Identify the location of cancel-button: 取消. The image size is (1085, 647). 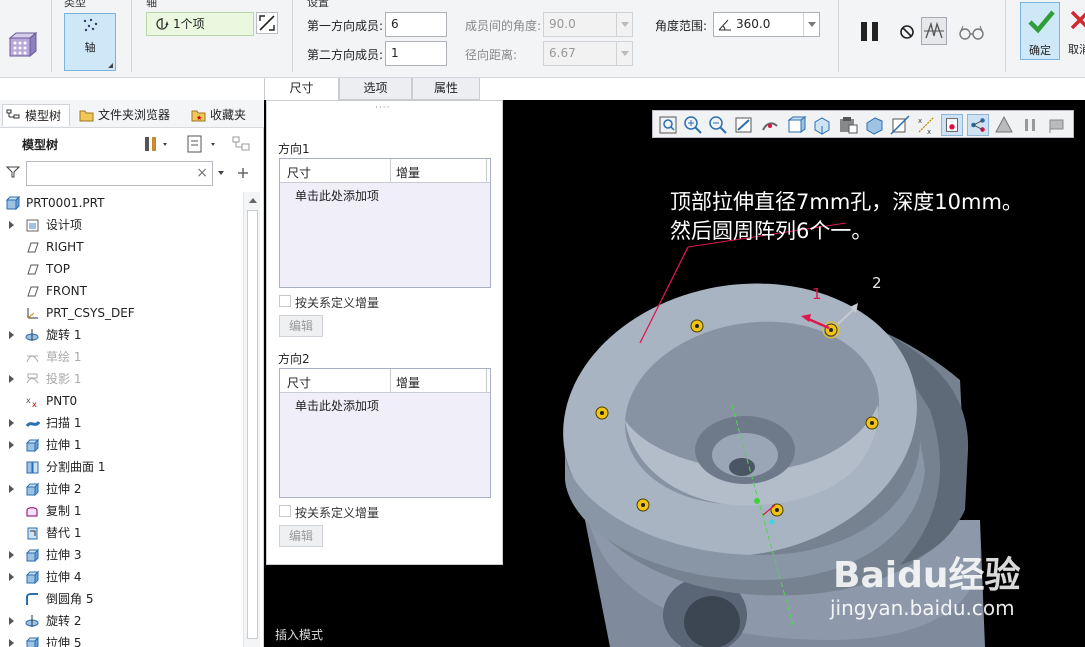
(1075, 31).